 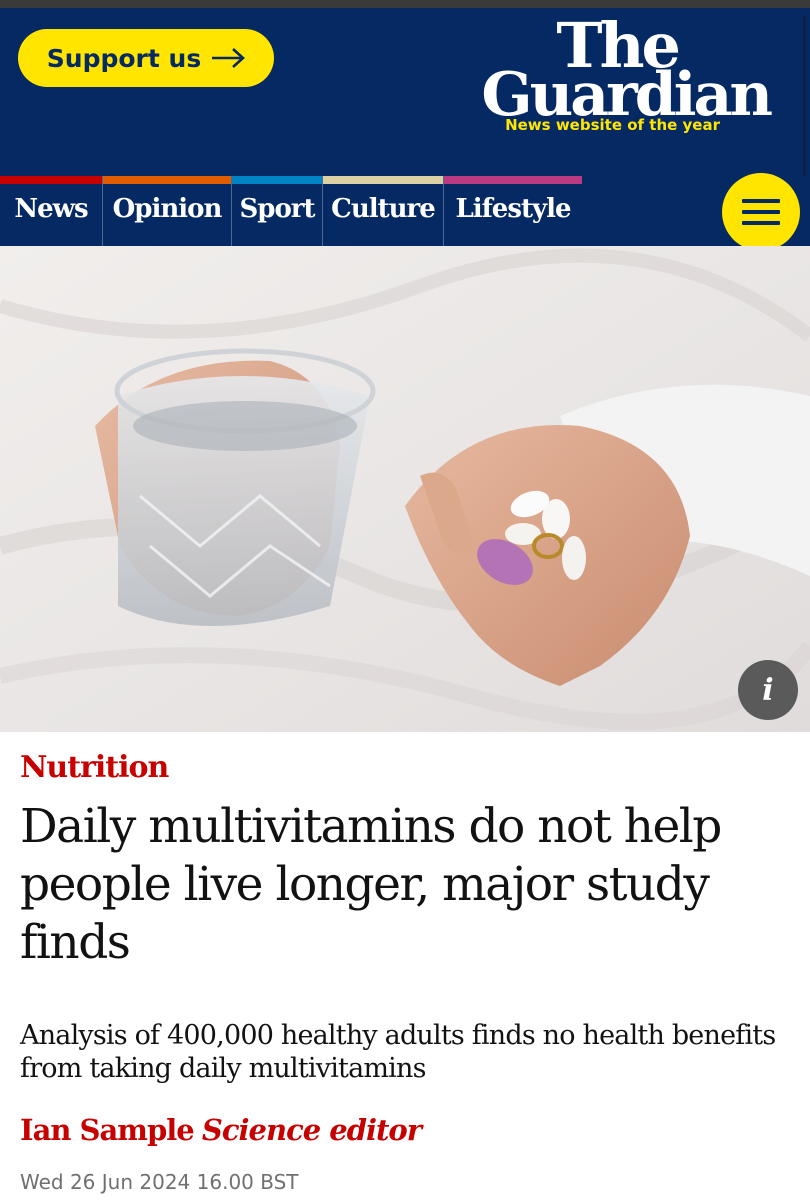 I want to click on info-icon: i, so click(x=768, y=690).